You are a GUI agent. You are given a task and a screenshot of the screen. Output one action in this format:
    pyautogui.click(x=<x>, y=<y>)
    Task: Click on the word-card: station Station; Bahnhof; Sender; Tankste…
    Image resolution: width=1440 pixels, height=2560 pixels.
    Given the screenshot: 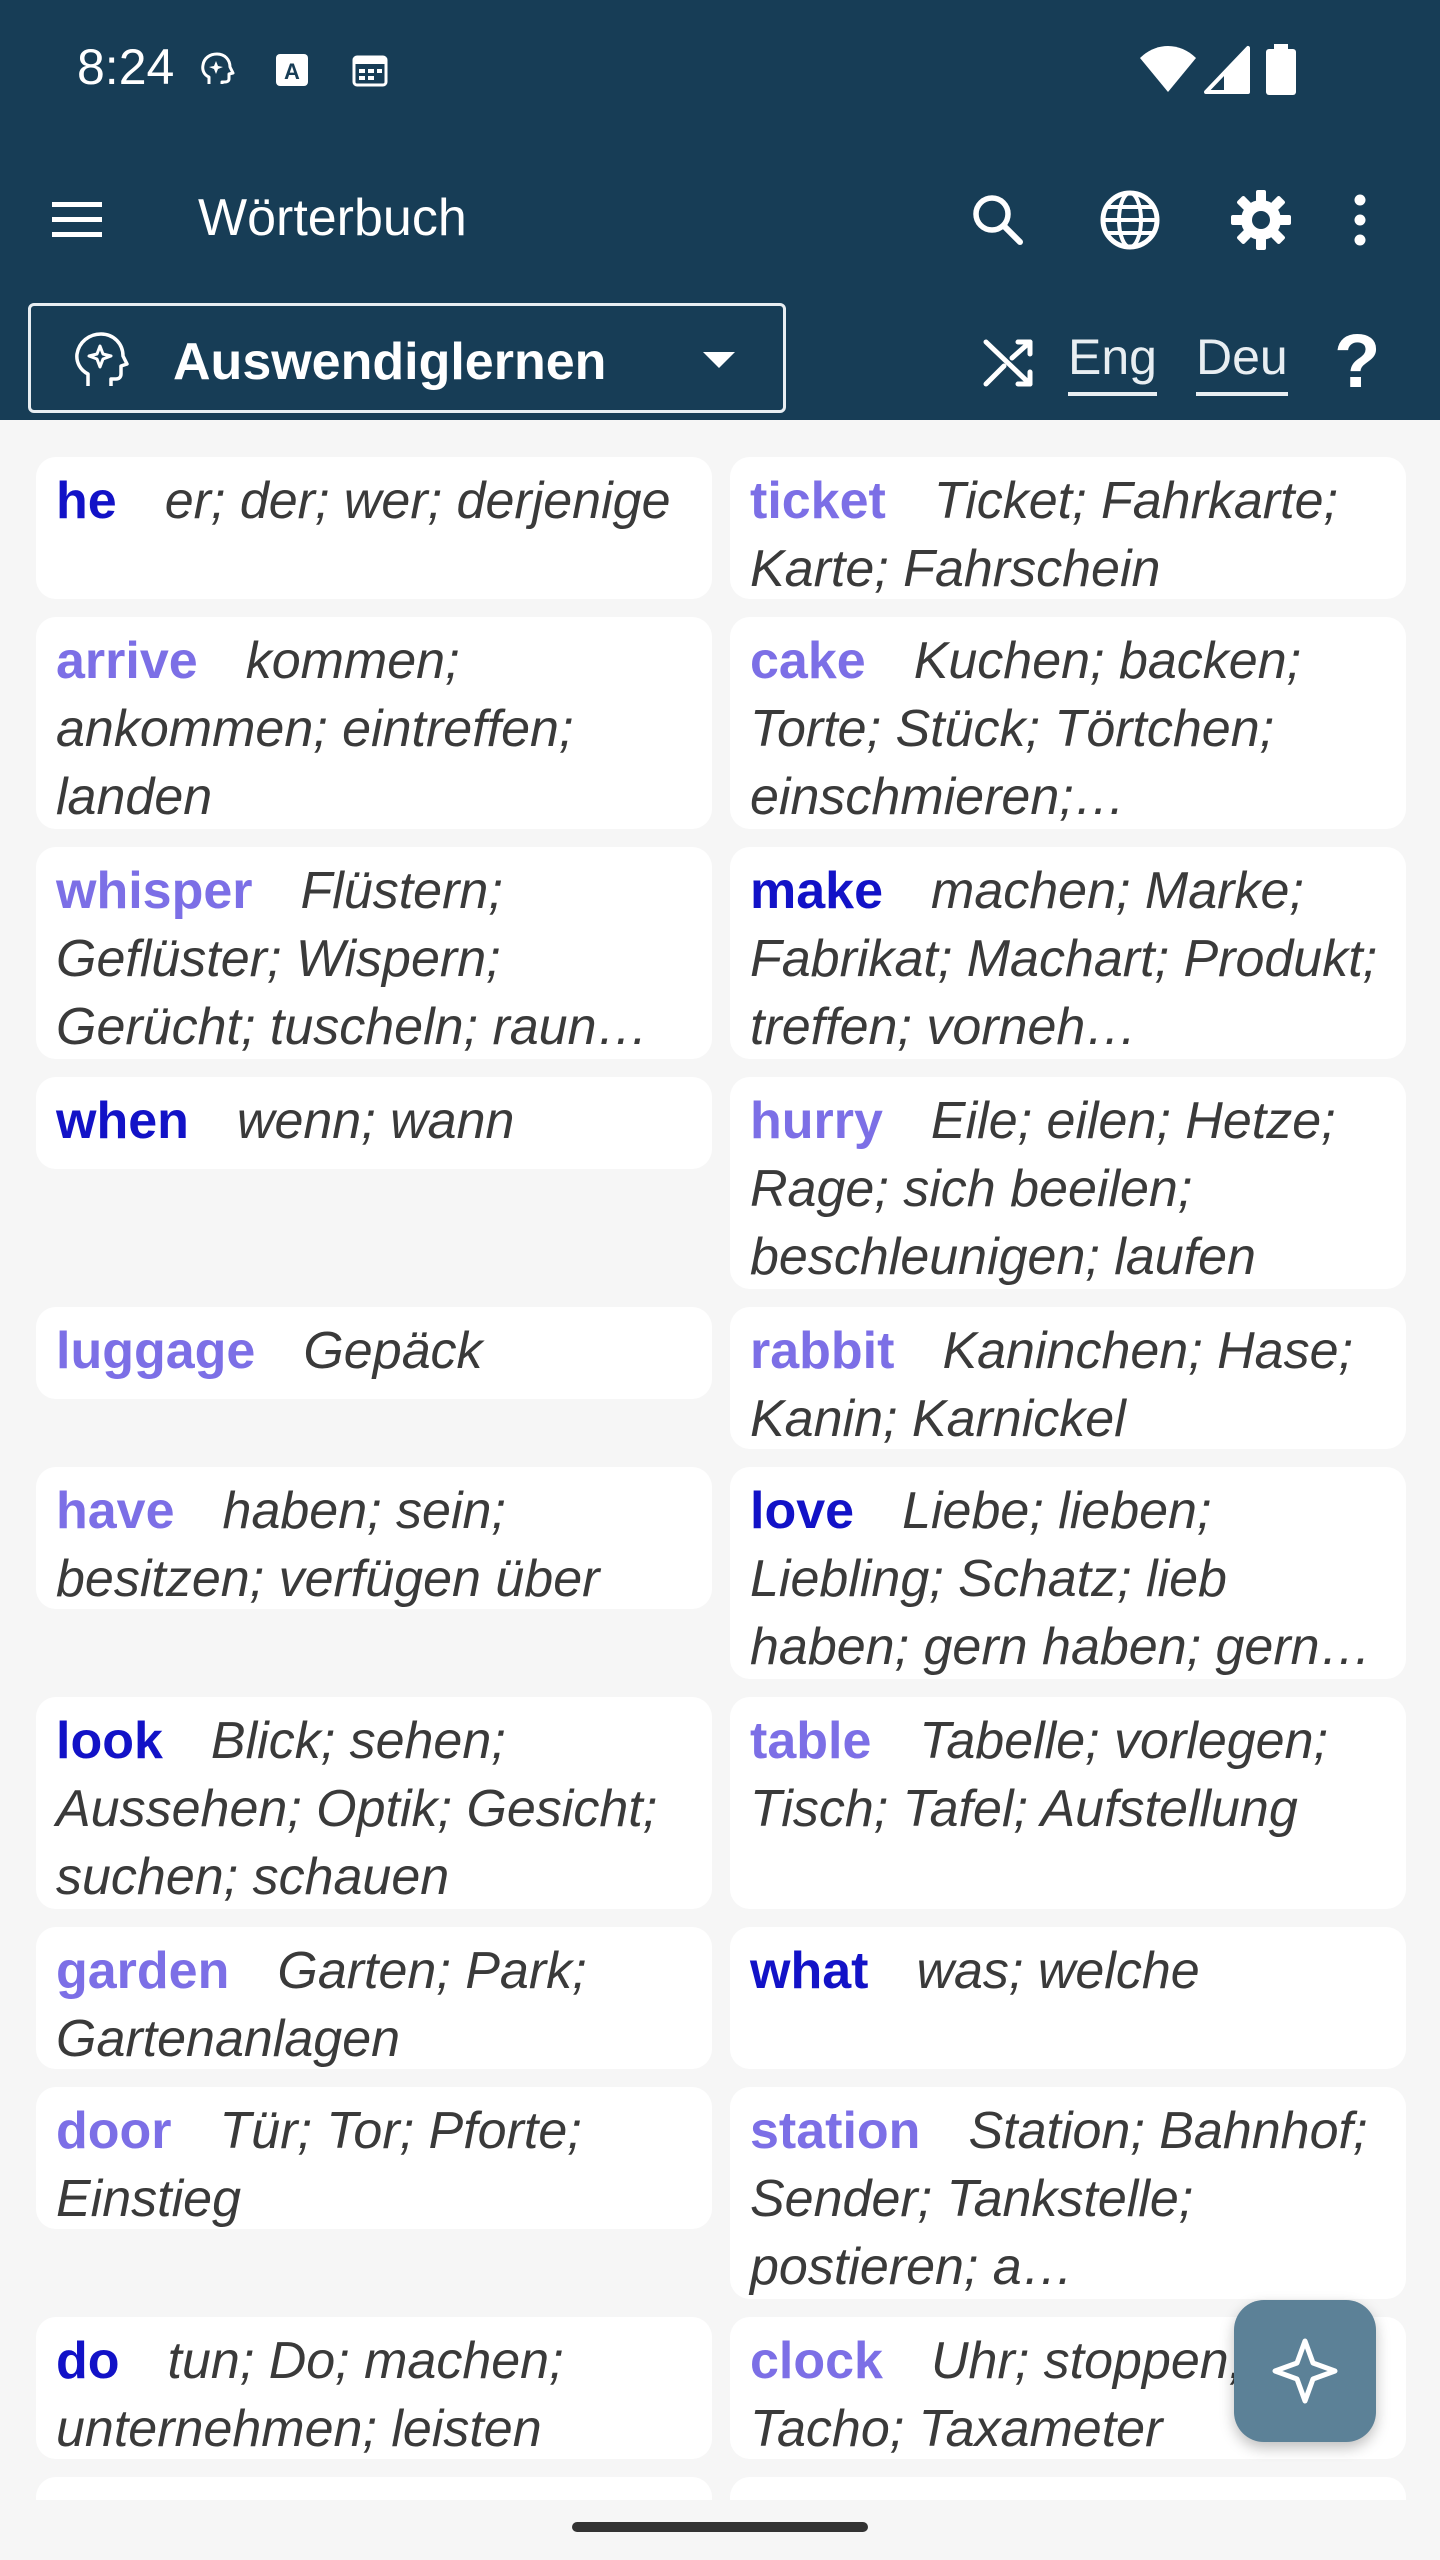 What is the action you would take?
    pyautogui.click(x=1068, y=2193)
    